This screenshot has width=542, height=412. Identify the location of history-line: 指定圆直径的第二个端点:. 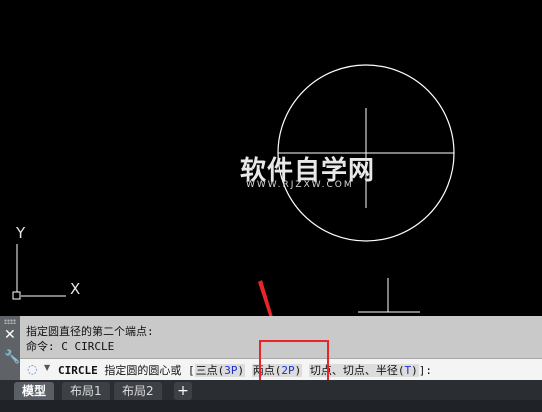
(90, 331).